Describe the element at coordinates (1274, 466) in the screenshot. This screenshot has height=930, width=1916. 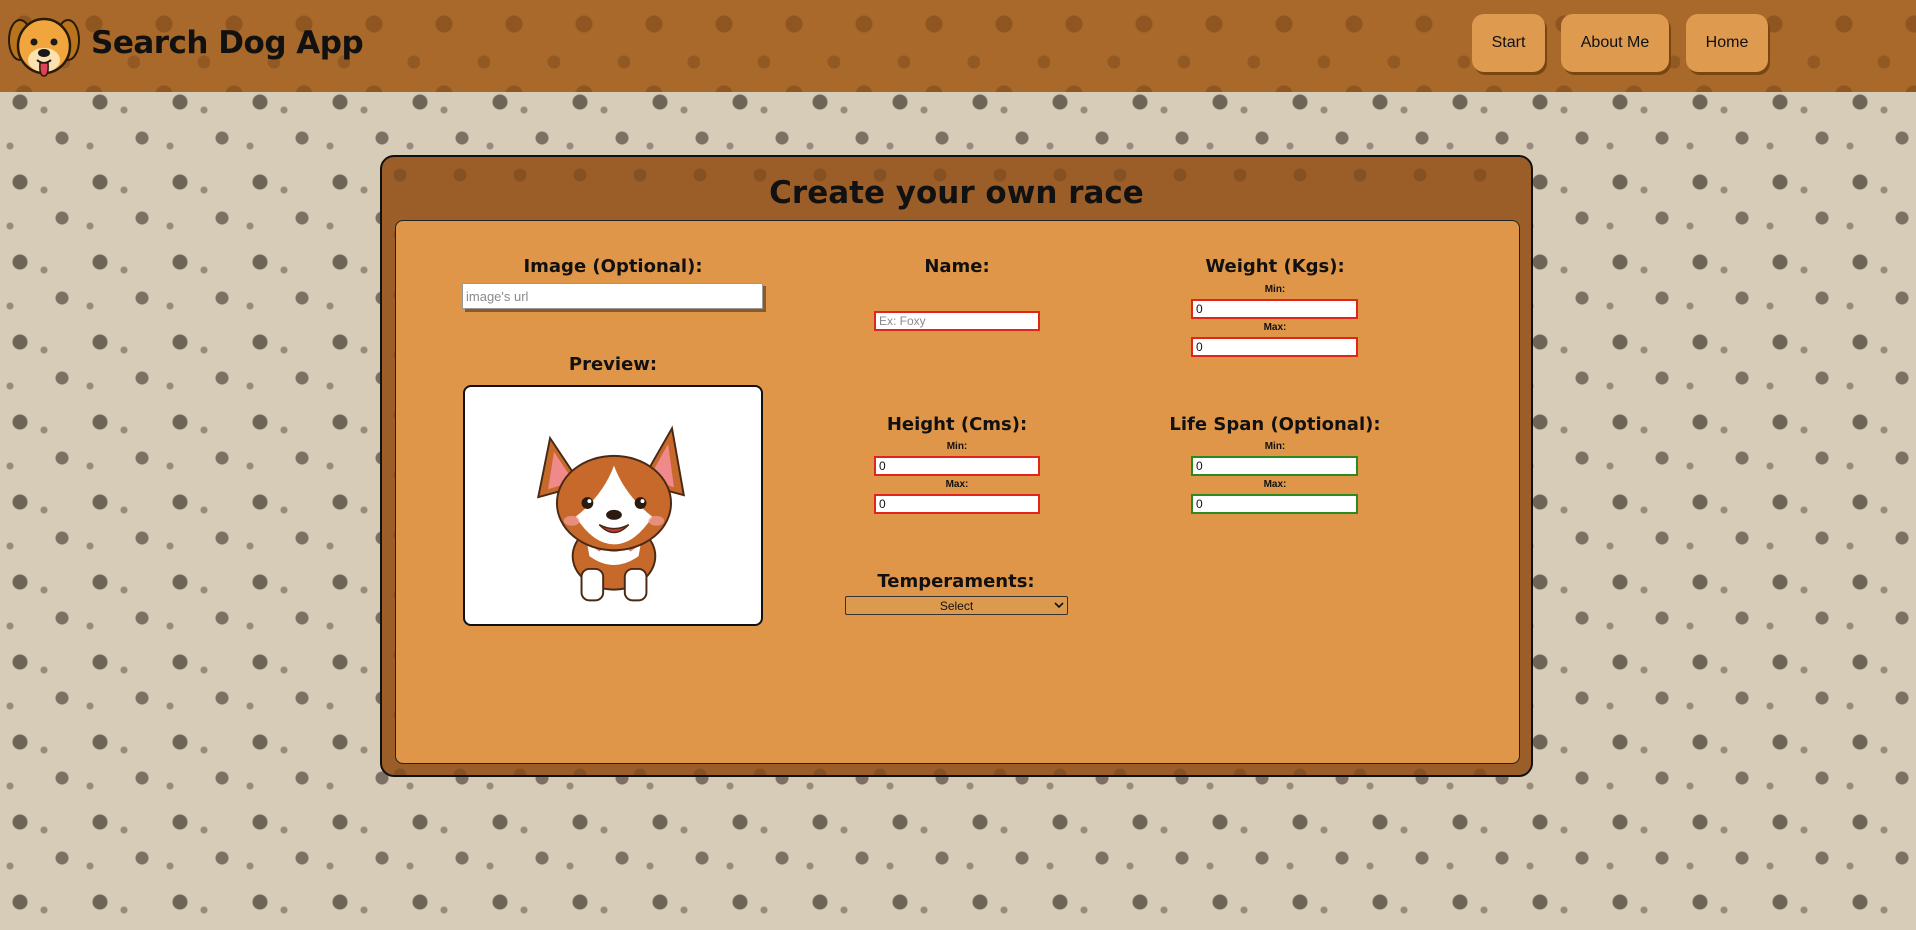
I see `life-span-min-input` at that location.